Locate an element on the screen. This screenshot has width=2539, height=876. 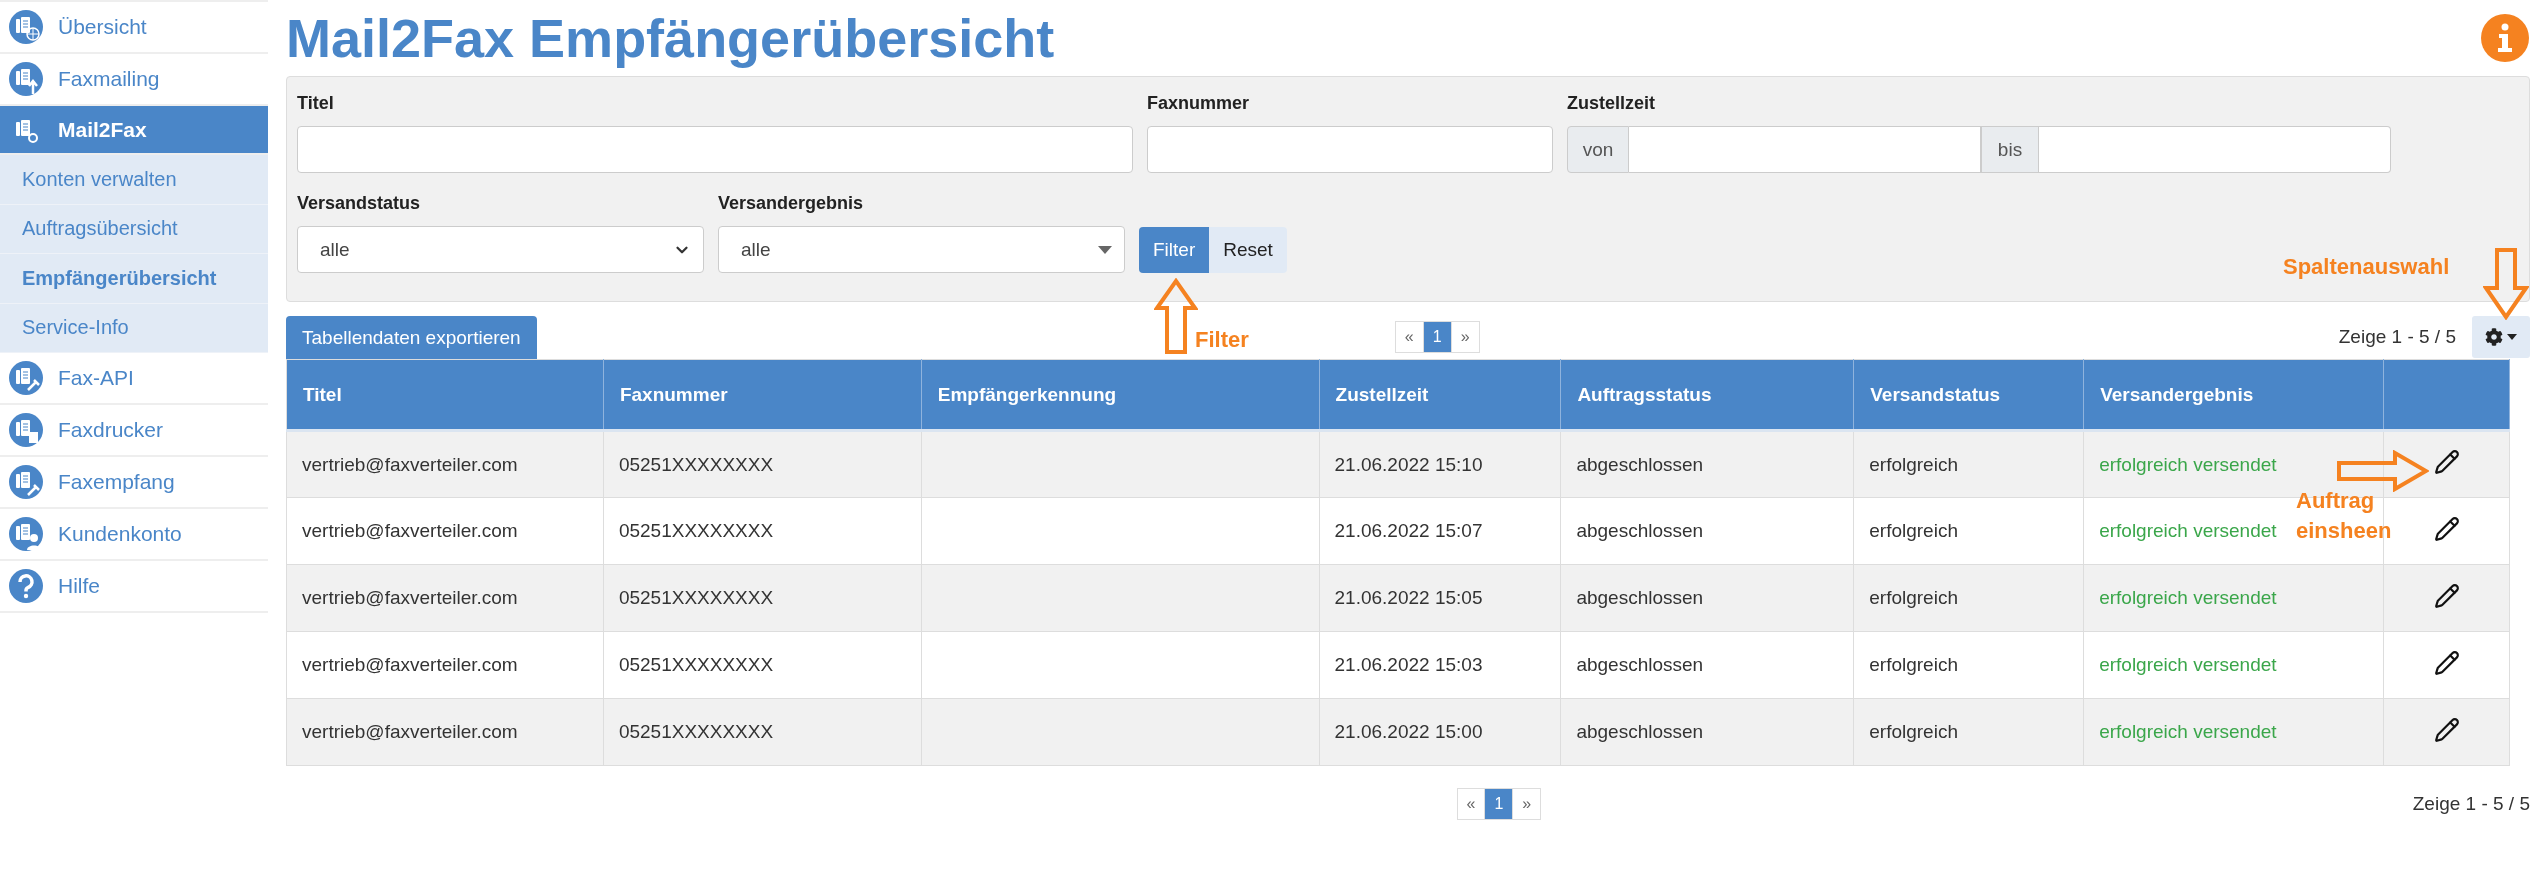
column-settings-button is located at coordinates (2501, 336).